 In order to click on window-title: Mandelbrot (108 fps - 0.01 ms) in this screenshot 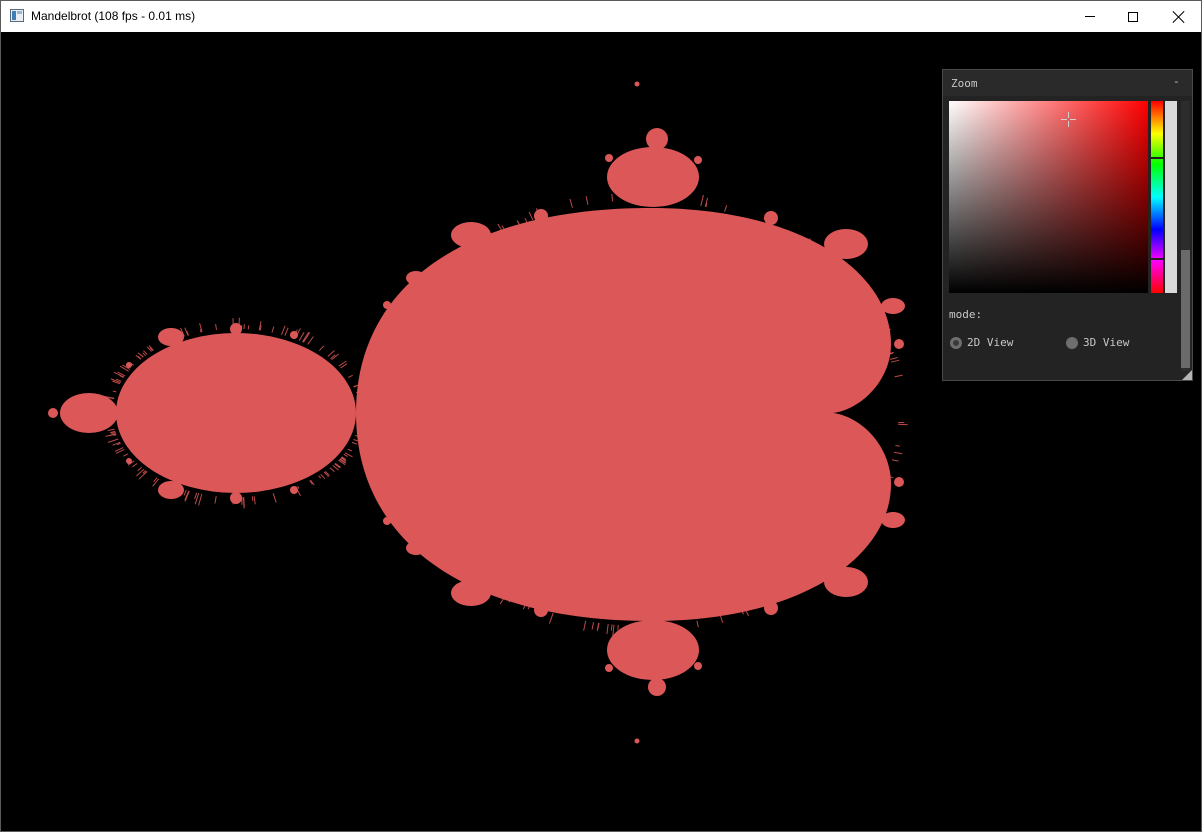, I will do `click(113, 16)`.